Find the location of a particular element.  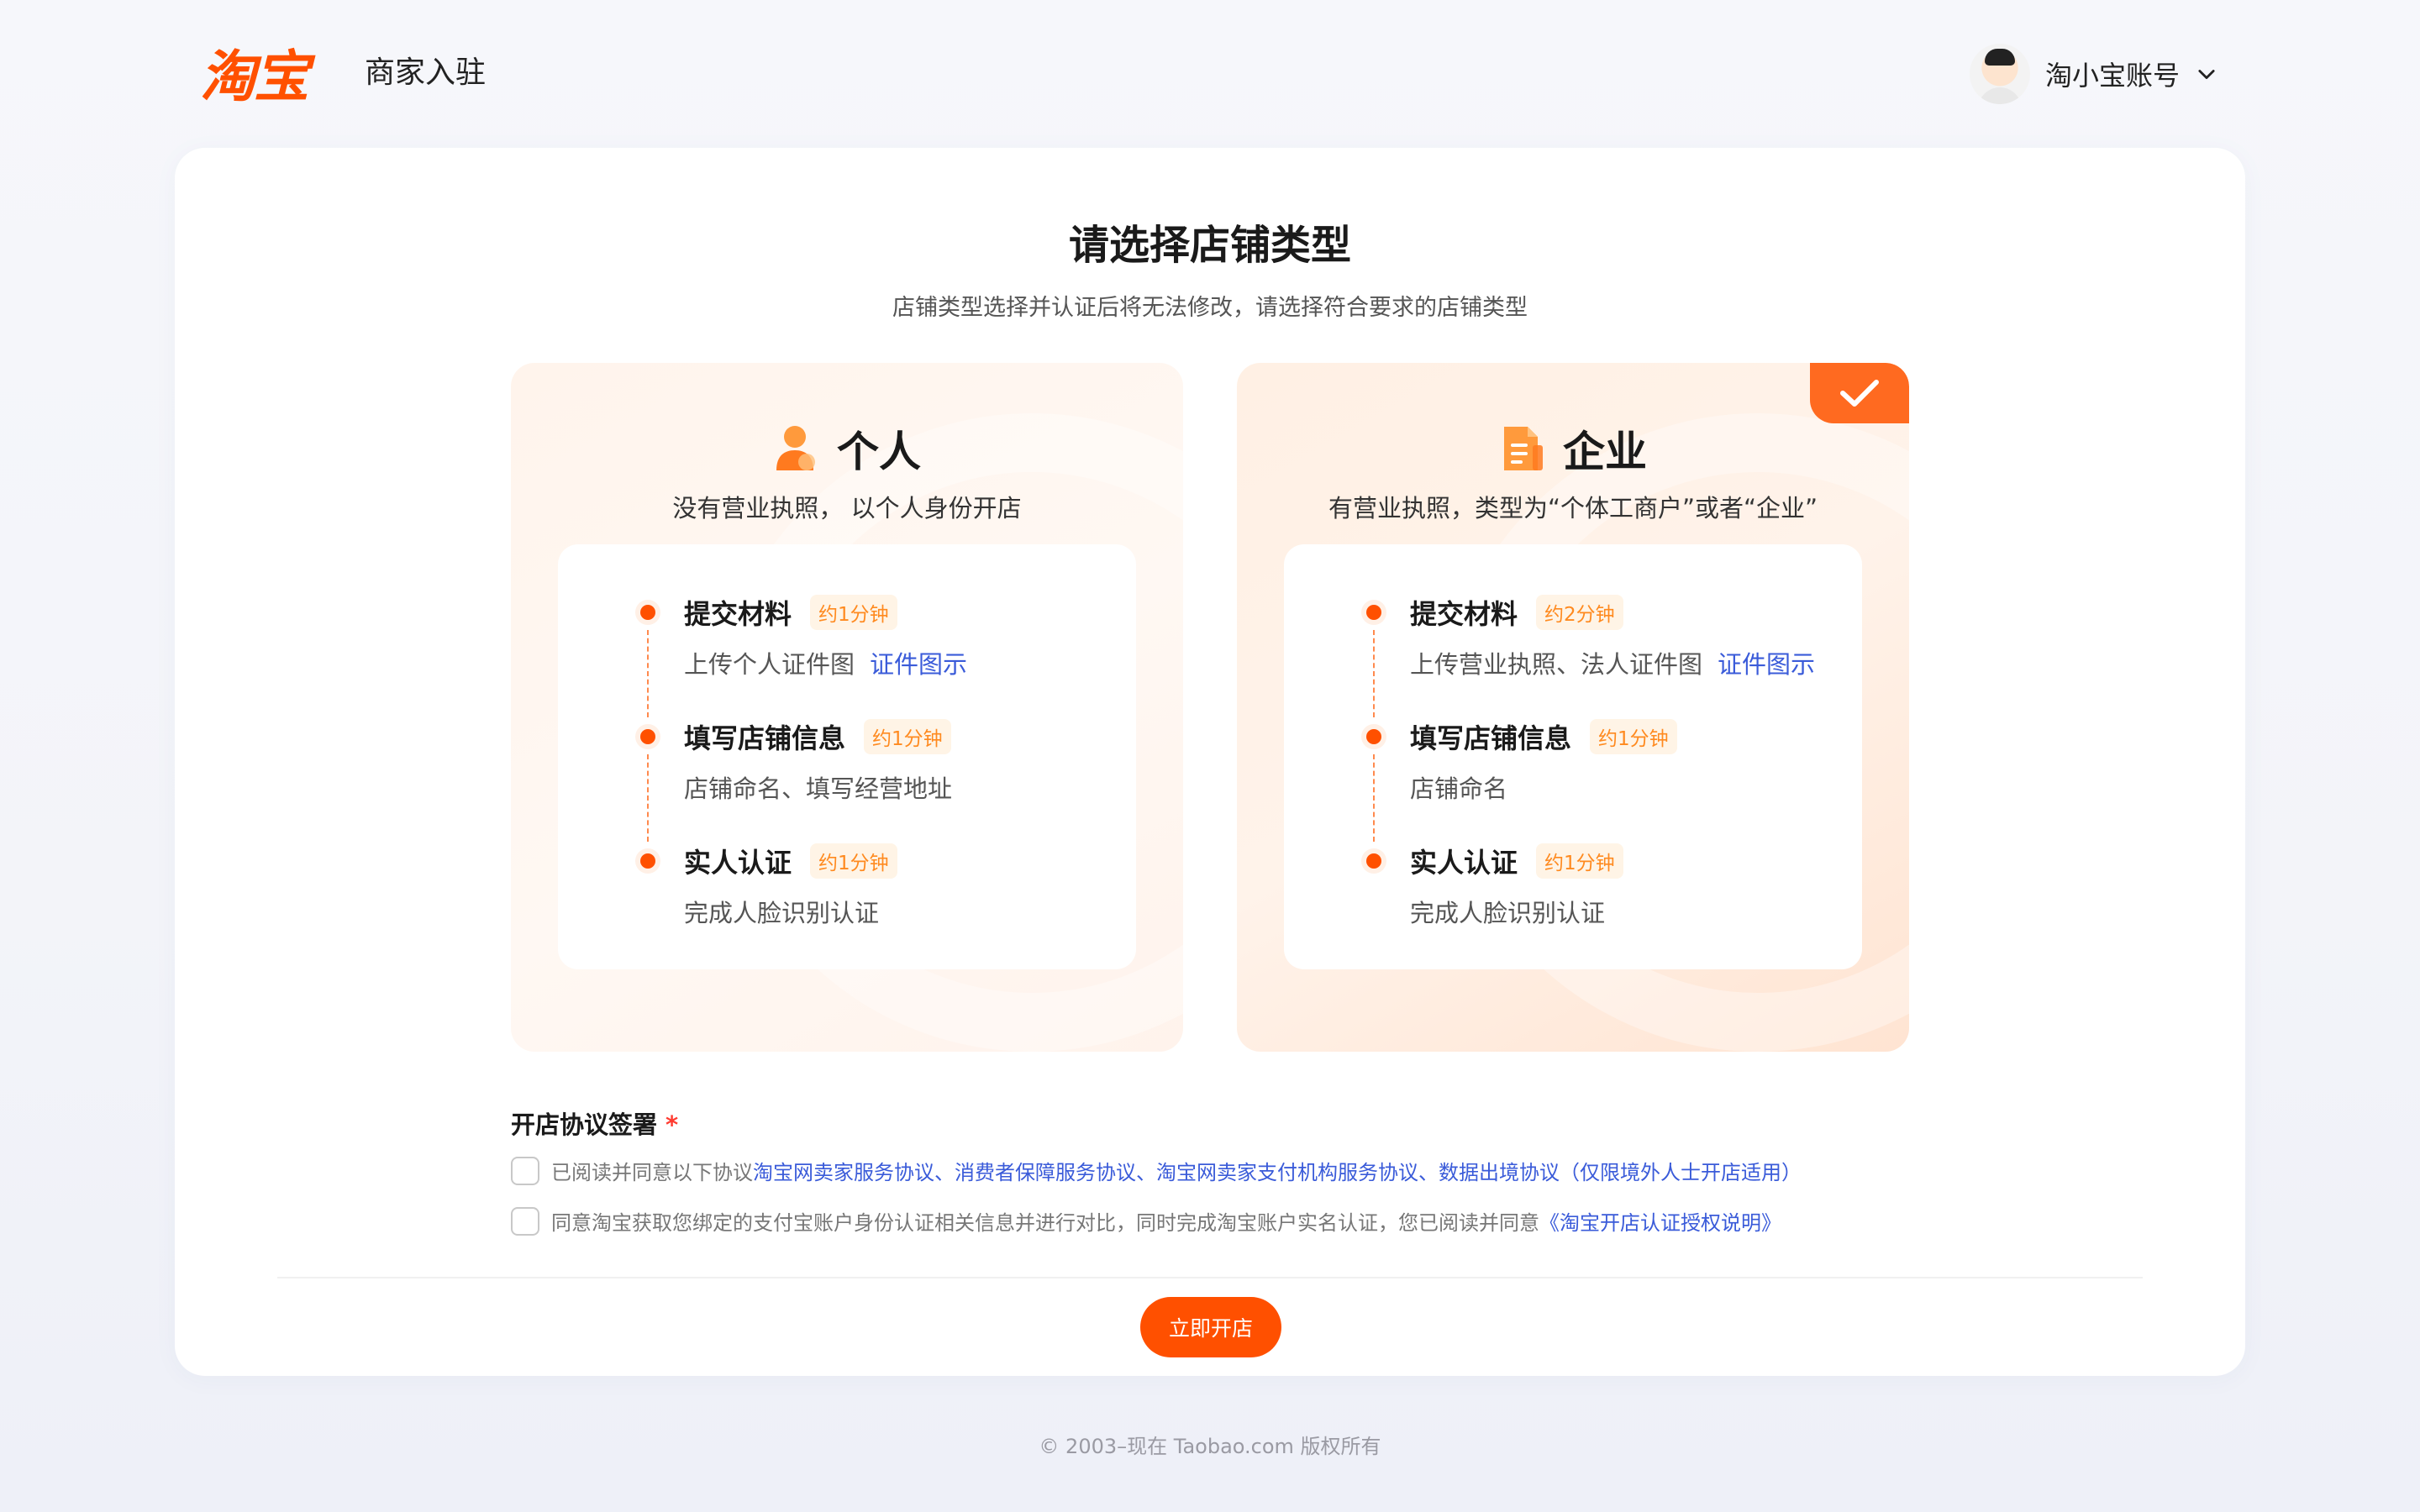

type-header: 企业 is located at coordinates (1573, 448).